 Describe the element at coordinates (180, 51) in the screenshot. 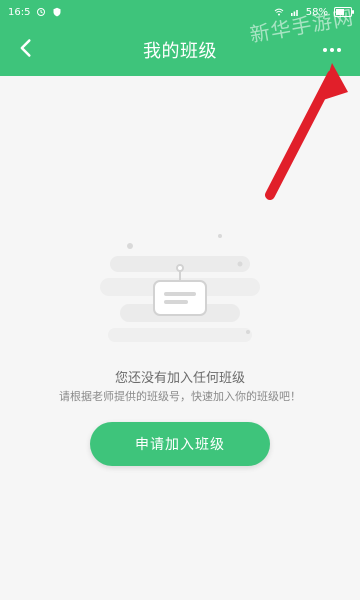

I see `page-title: 我的班级` at that location.